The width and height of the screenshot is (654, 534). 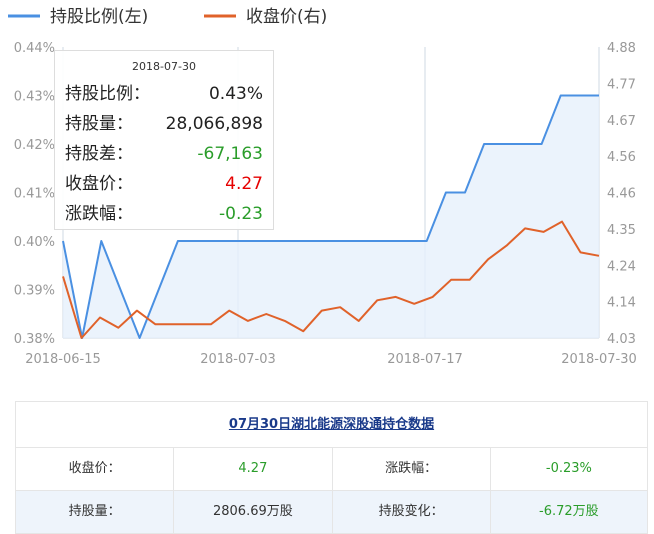 I want to click on tooltip-row-label: 持股比例：, so click(x=107, y=94).